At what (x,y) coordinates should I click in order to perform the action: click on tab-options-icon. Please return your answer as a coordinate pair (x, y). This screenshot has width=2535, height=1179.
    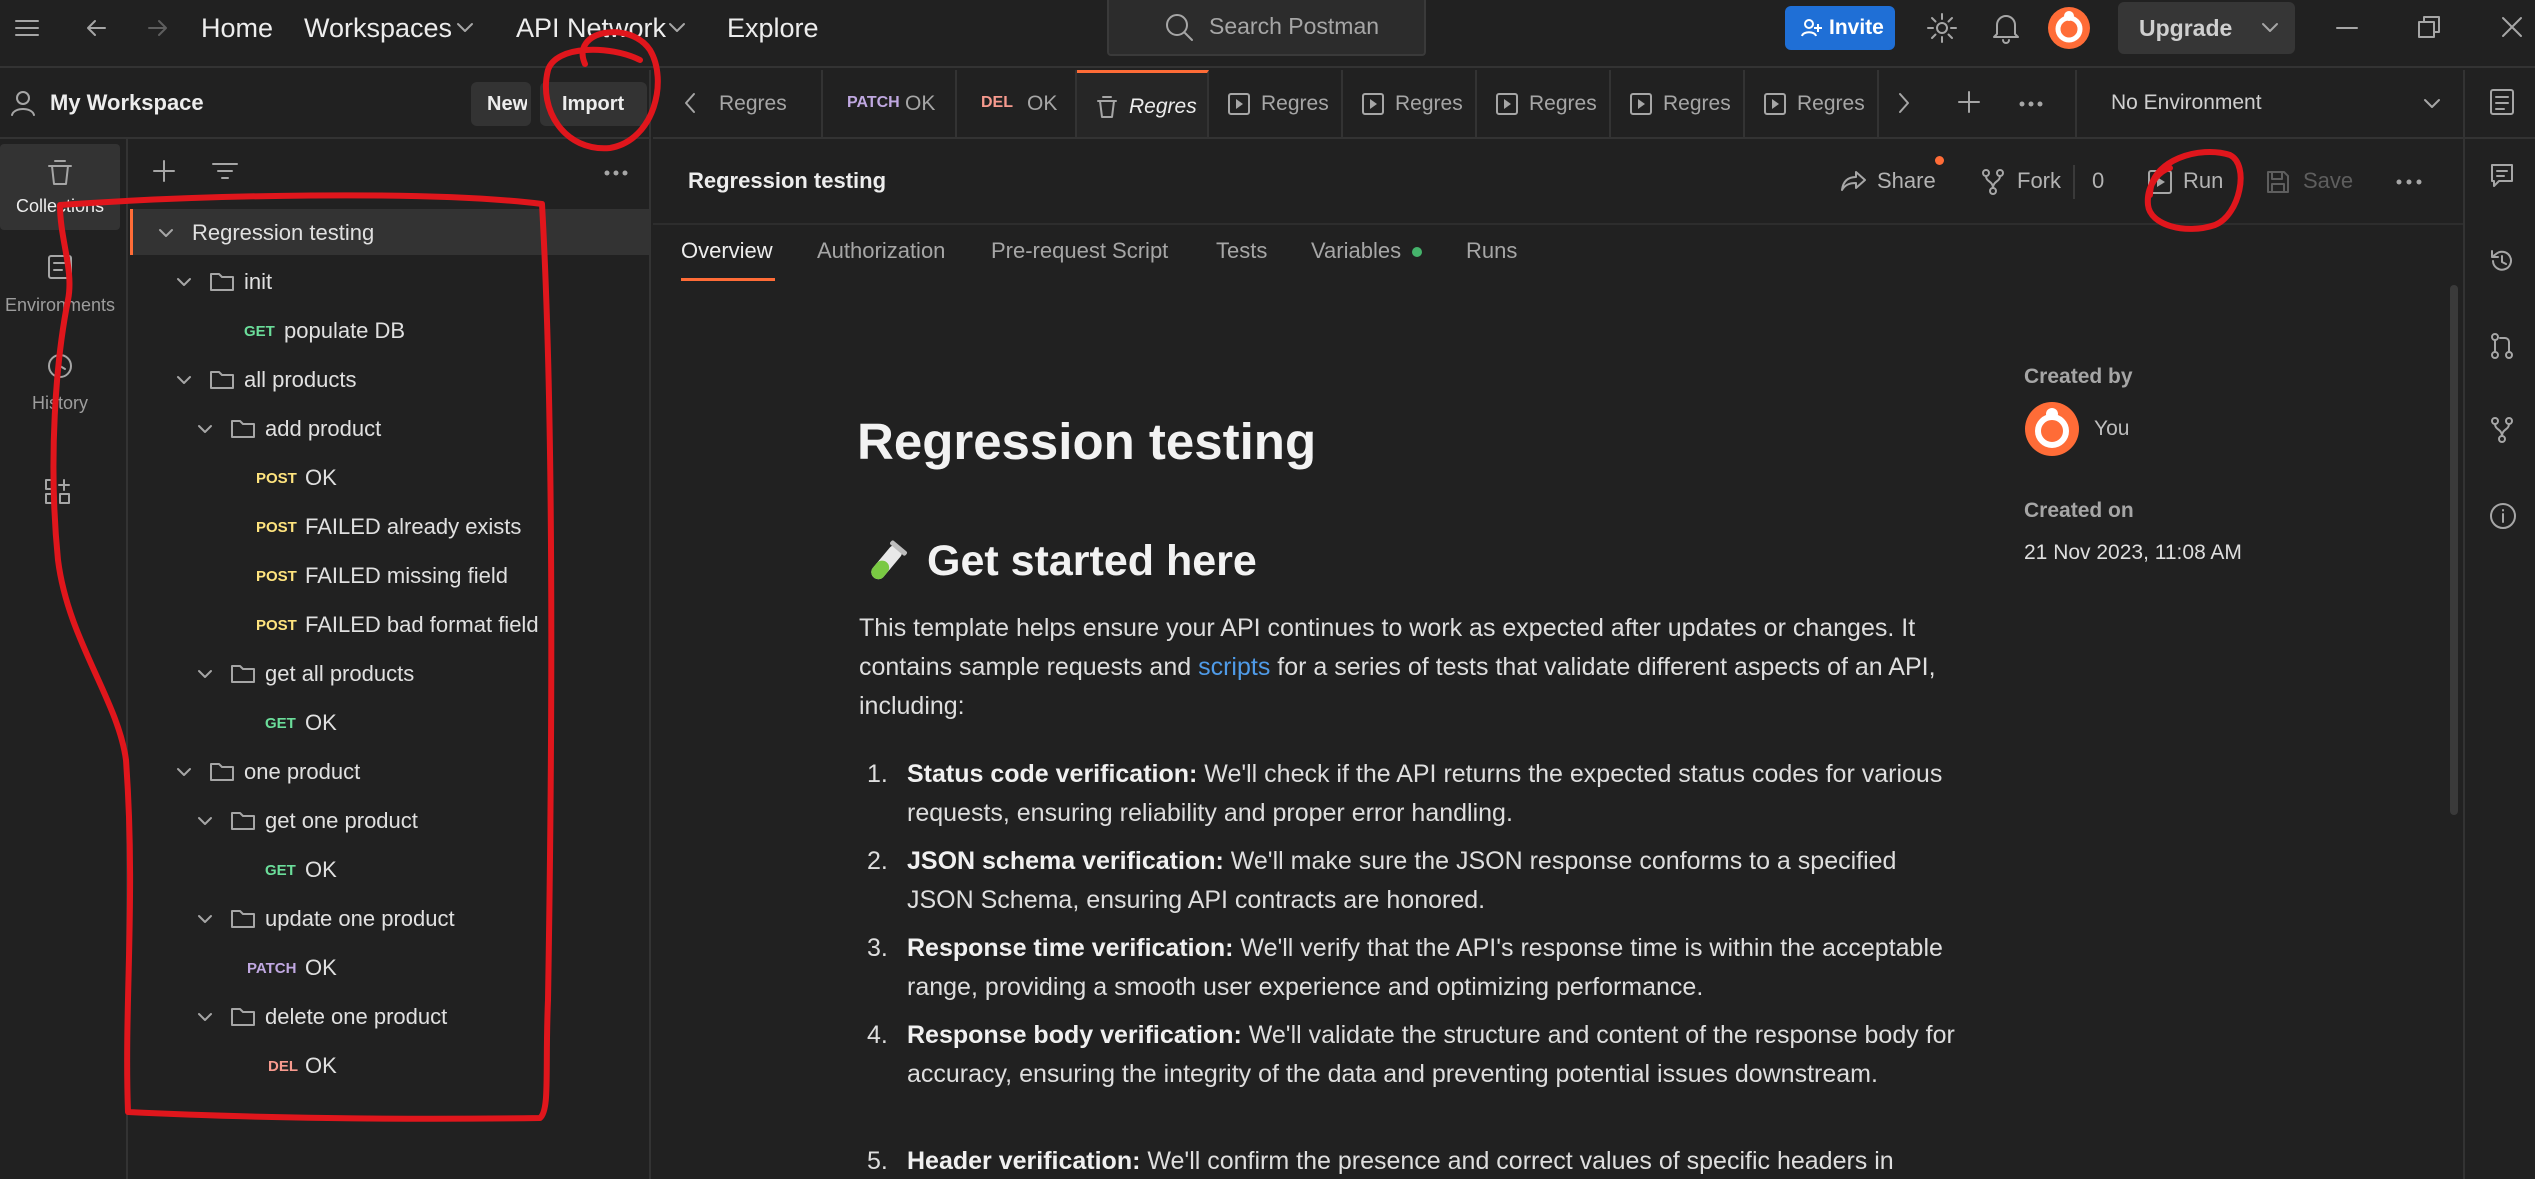
    Looking at the image, I should click on (2031, 104).